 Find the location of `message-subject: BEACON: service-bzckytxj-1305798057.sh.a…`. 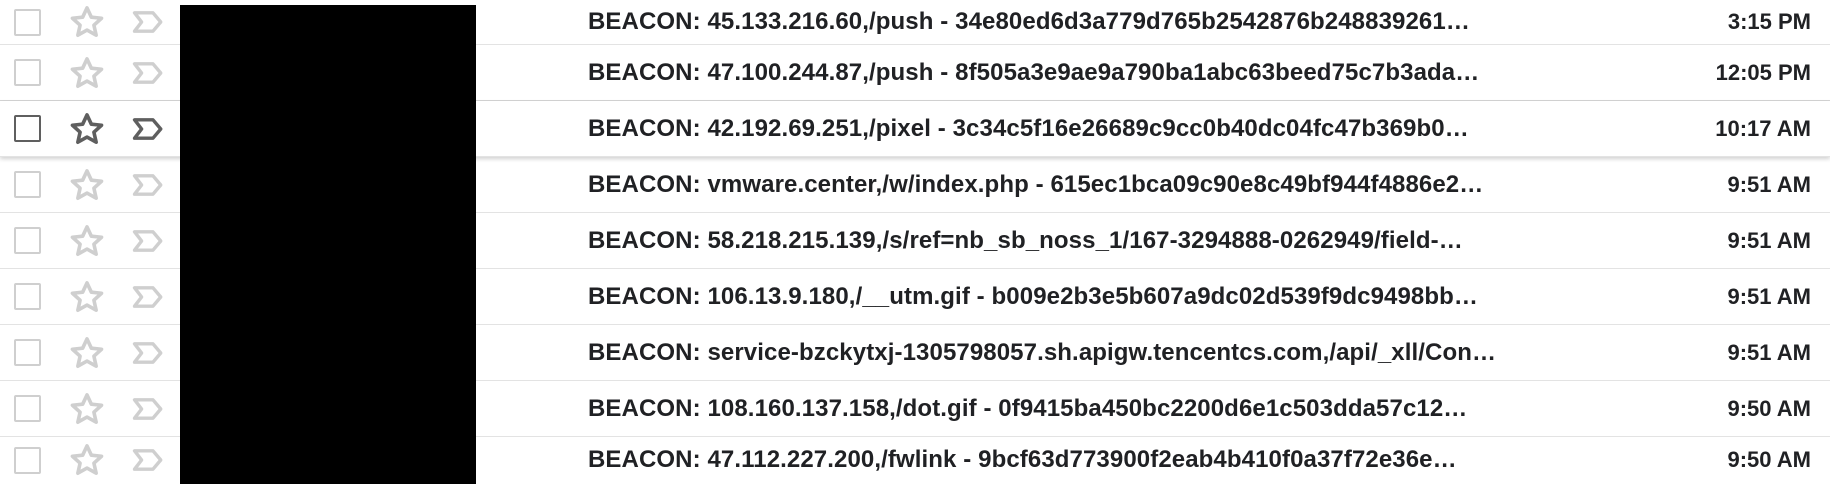

message-subject: BEACON: service-bzckytxj-1305798057.sh.a… is located at coordinates (1042, 352).